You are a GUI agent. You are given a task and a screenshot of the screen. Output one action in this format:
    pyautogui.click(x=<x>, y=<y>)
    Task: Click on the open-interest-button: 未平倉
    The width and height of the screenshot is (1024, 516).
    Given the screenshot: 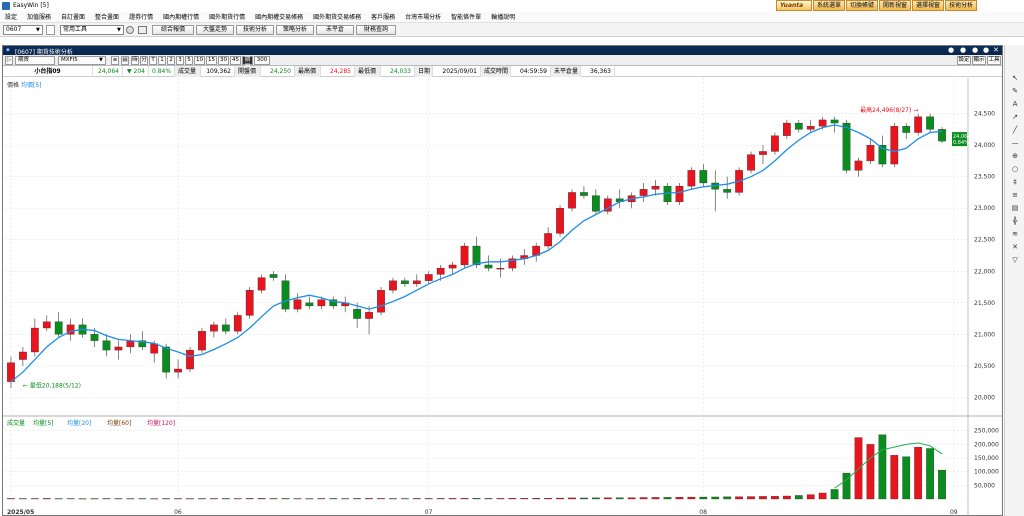 What is the action you would take?
    pyautogui.click(x=335, y=30)
    